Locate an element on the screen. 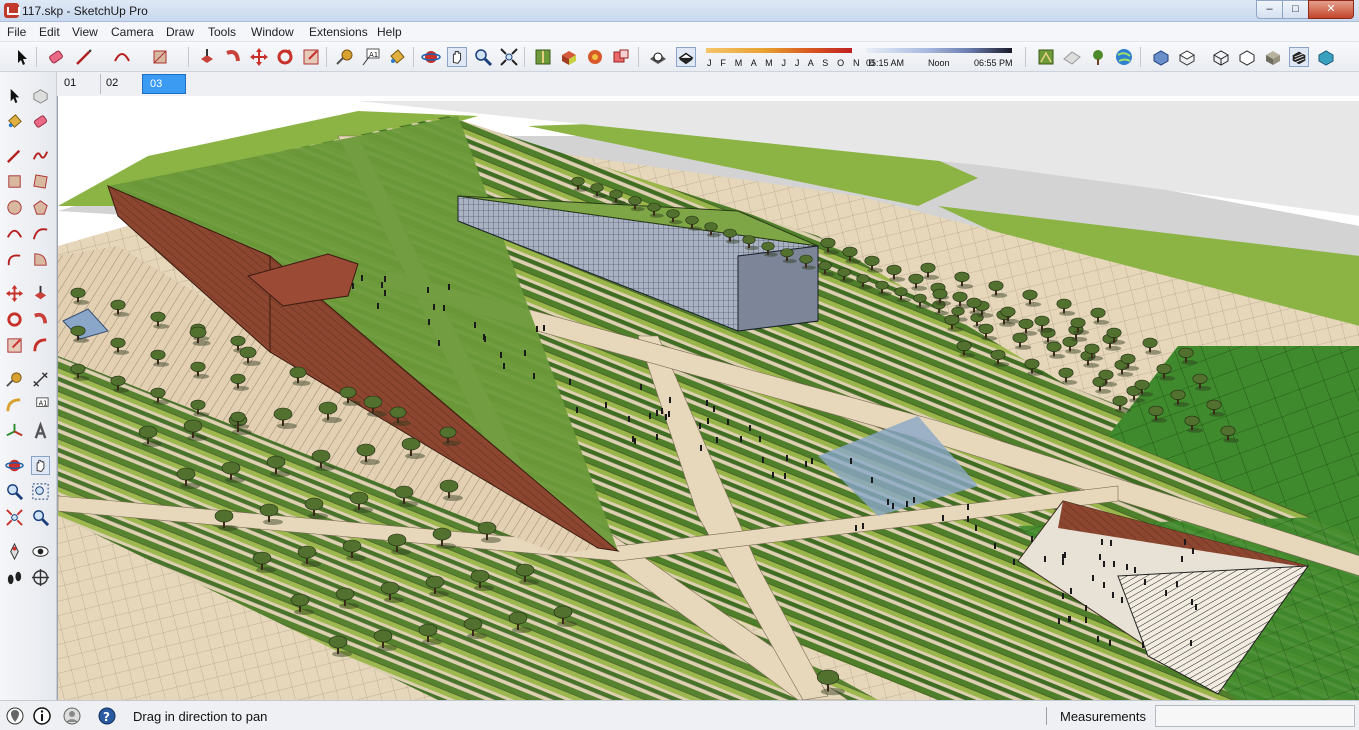 The width and height of the screenshot is (1359, 730). tree-icon is located at coordinates (1098, 57).